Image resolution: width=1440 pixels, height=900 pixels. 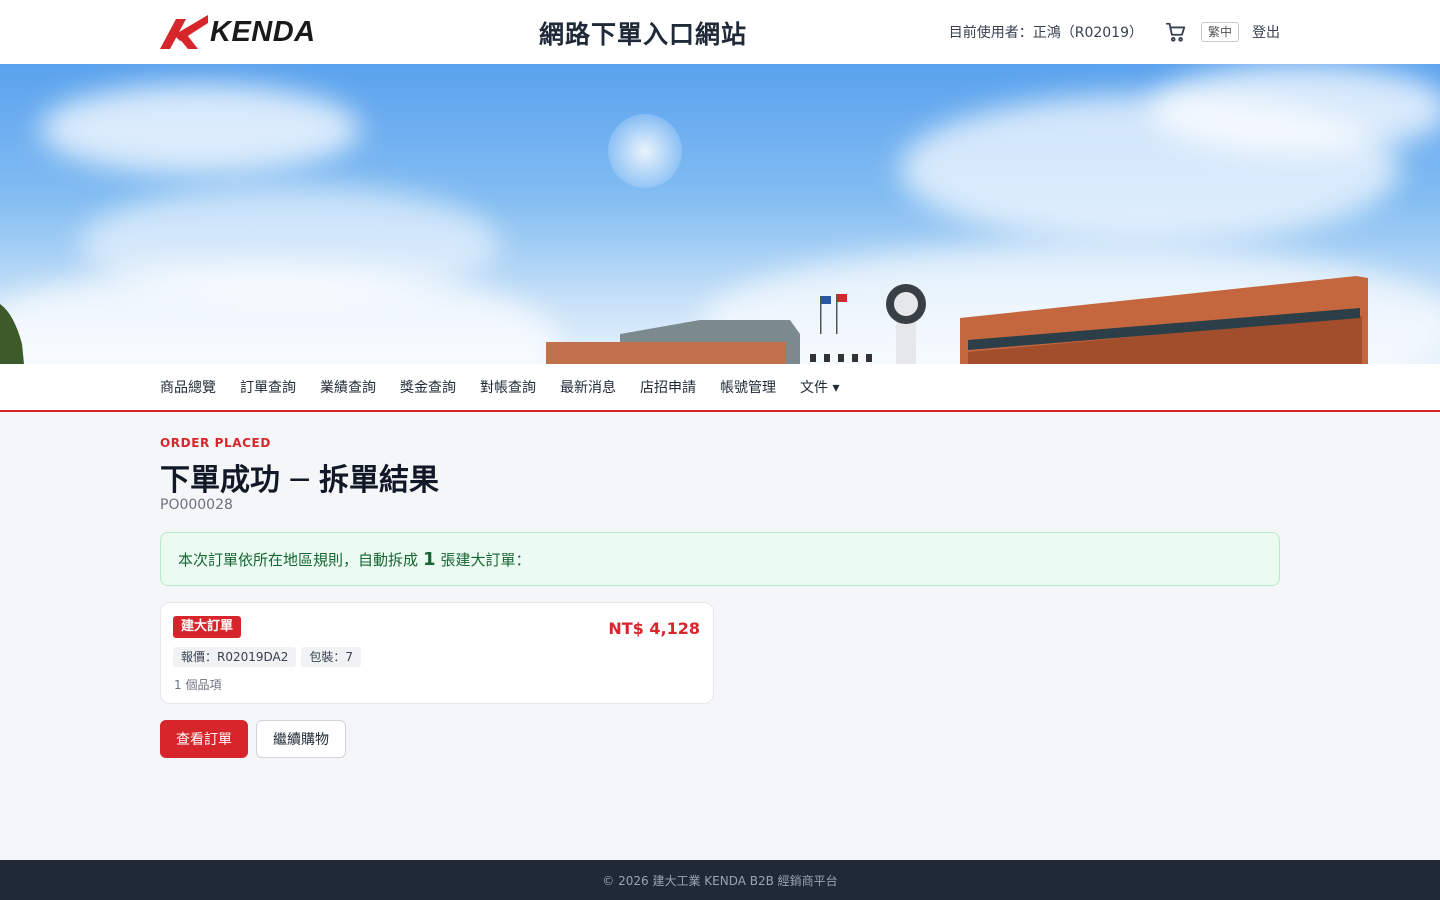 I want to click on pack-chip: 包裝：7, so click(x=331, y=657).